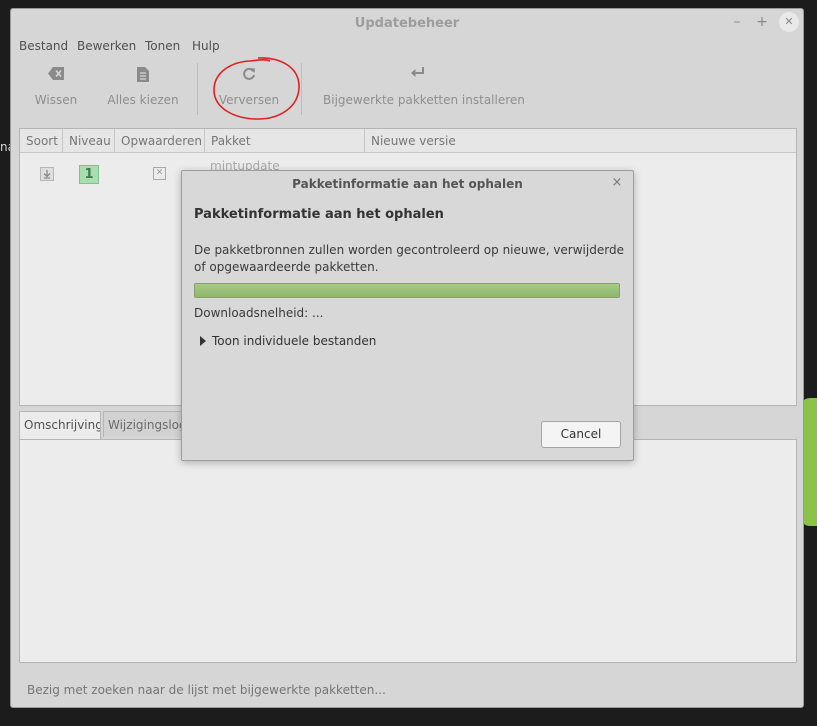  What do you see at coordinates (197, 89) in the screenshot?
I see `toolbar-separator` at bounding box center [197, 89].